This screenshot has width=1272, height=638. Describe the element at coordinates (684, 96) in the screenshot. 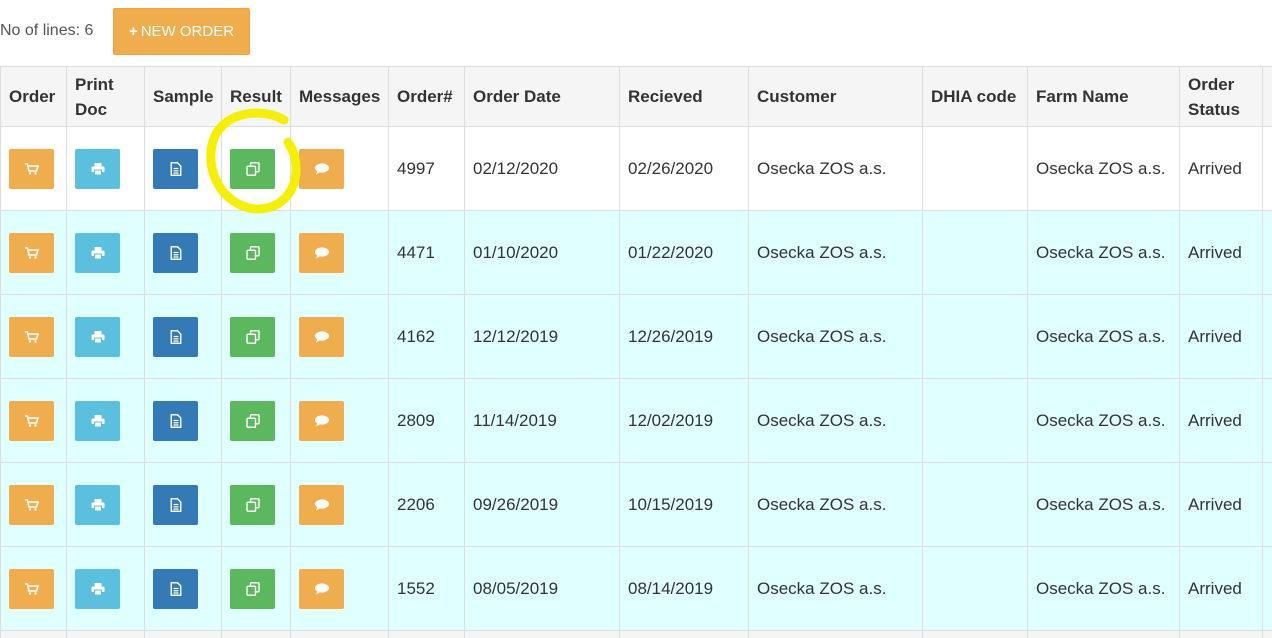

I see `header-received: Recieved` at that location.